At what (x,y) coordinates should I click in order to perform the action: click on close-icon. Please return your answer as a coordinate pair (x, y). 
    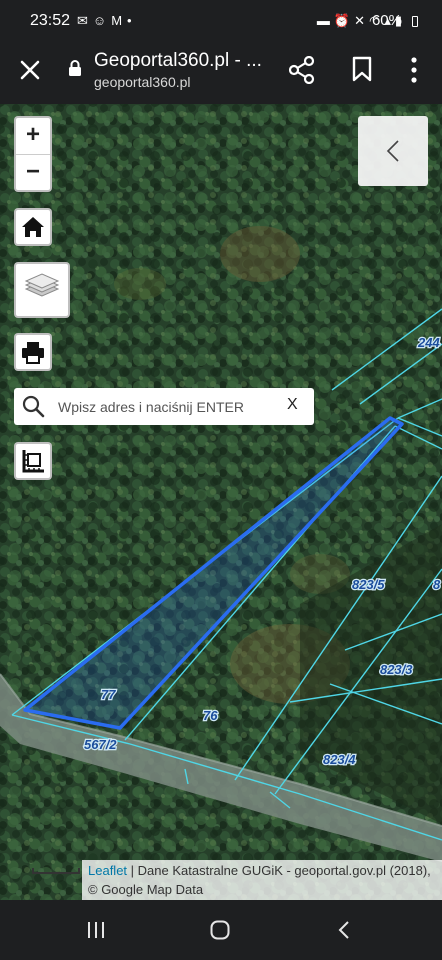
    Looking at the image, I should click on (30, 70).